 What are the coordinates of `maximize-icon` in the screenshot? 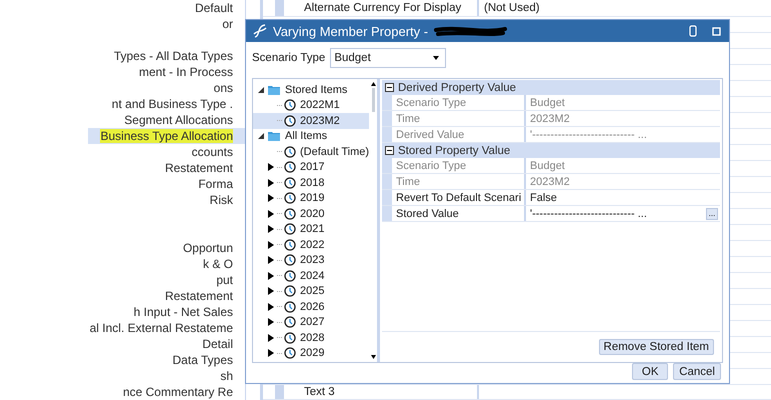 It's located at (716, 31).